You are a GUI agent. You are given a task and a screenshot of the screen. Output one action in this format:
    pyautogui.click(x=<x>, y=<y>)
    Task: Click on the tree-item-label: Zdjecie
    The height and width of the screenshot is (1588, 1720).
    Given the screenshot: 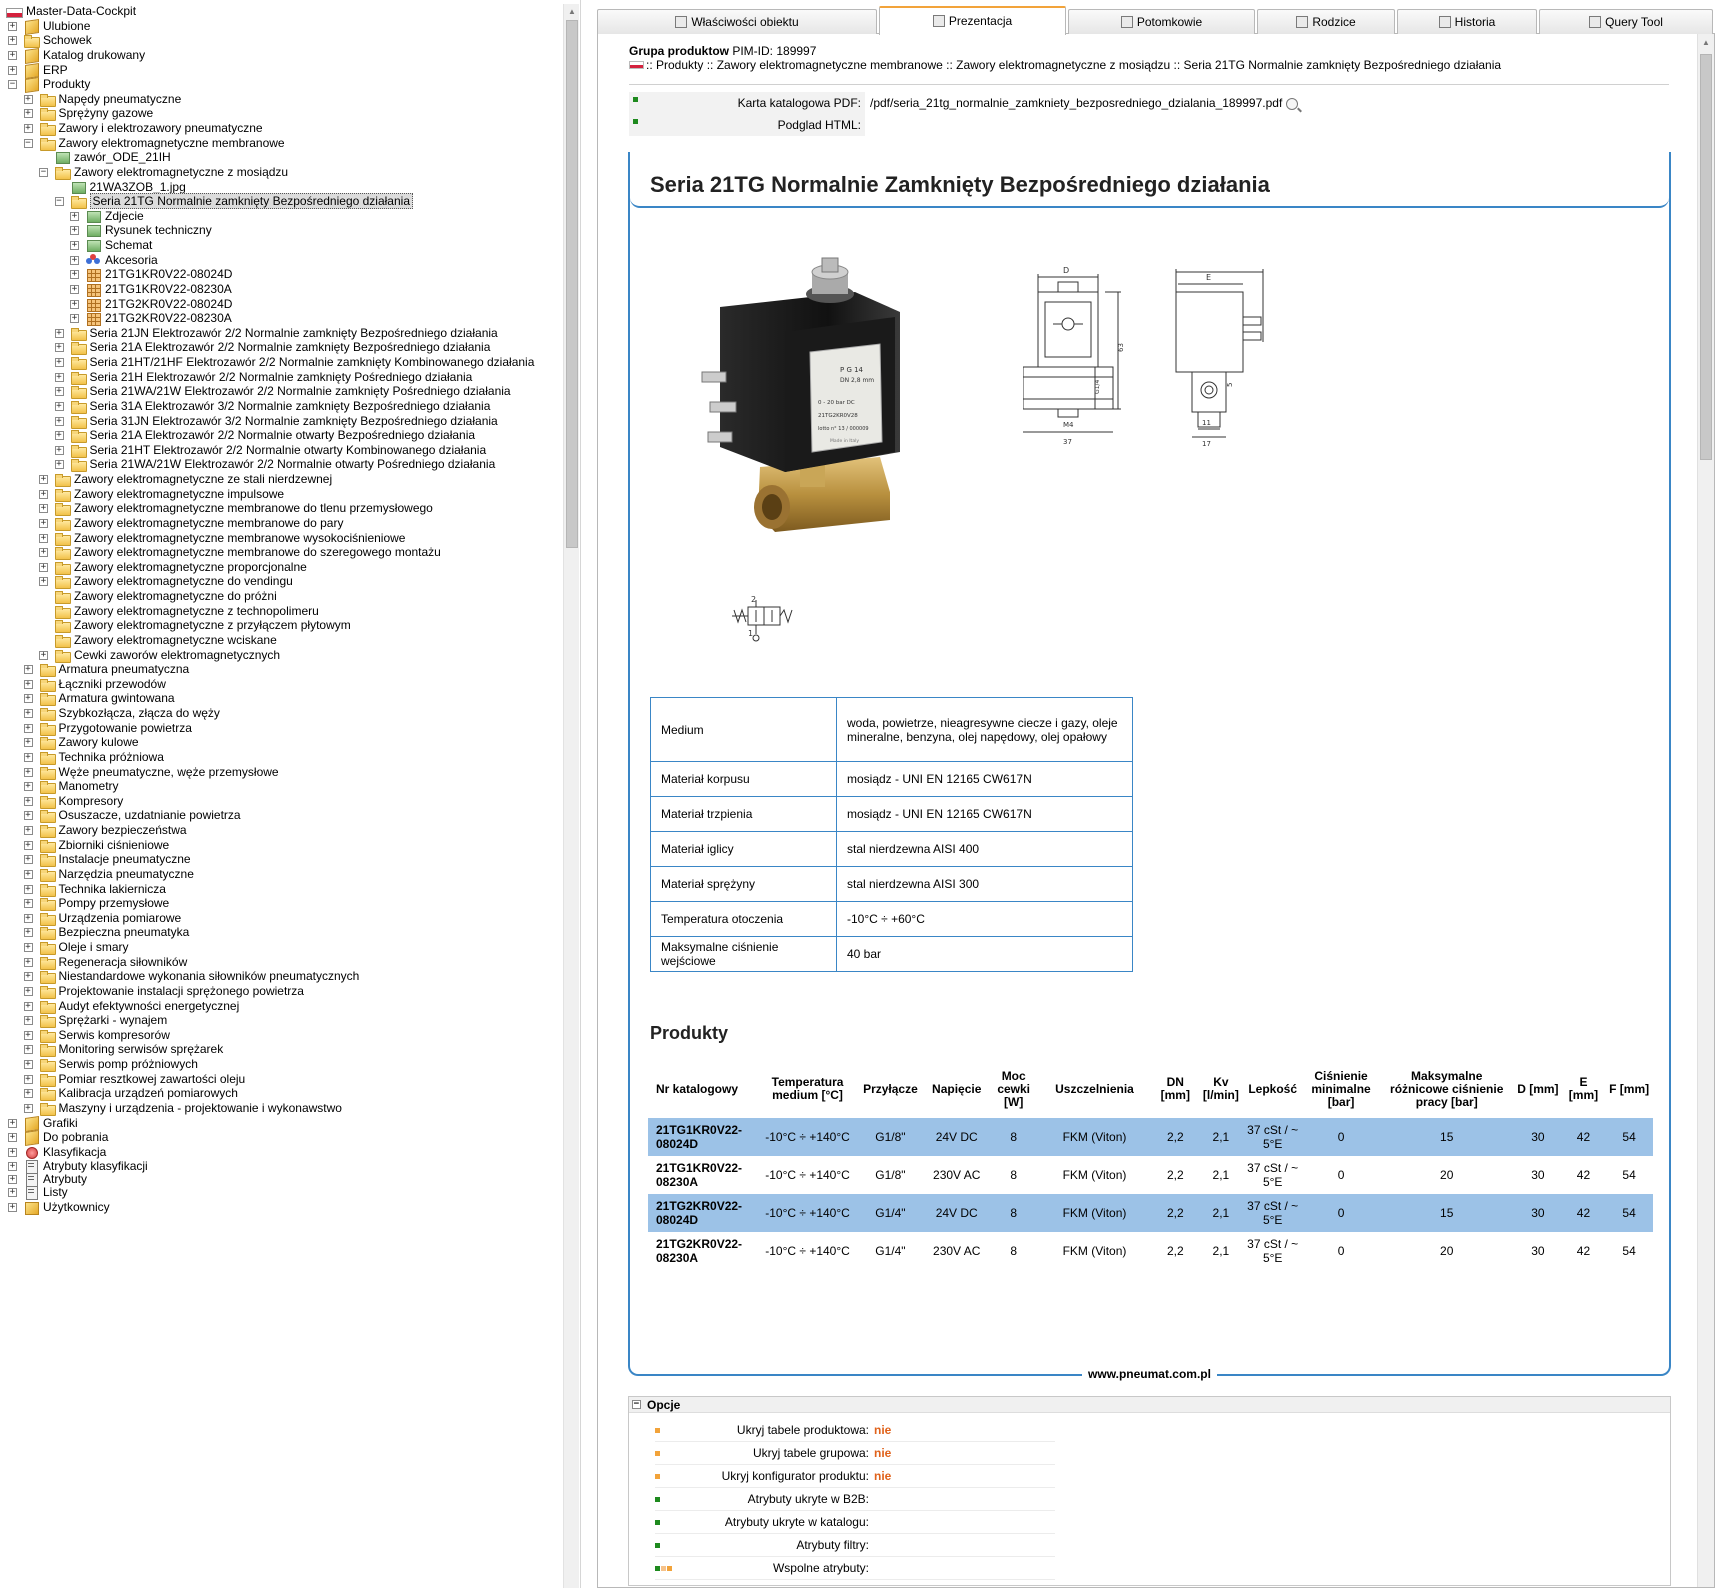 What is the action you would take?
    pyautogui.click(x=124, y=216)
    